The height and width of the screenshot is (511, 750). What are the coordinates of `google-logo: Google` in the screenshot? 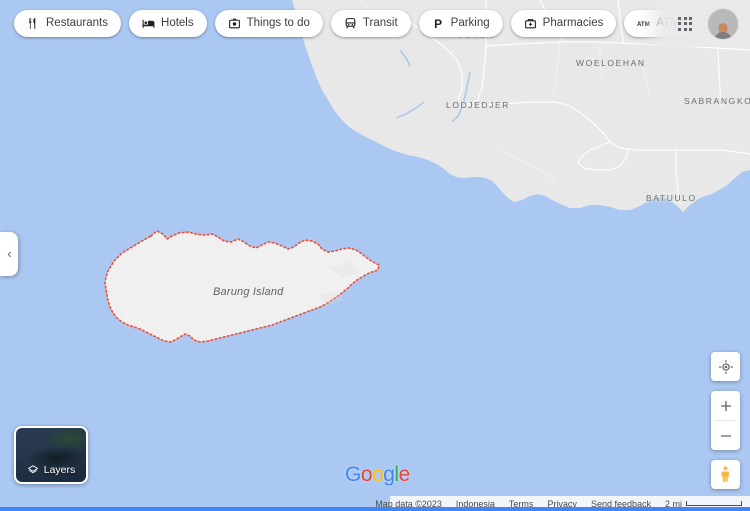 It's located at (377, 475).